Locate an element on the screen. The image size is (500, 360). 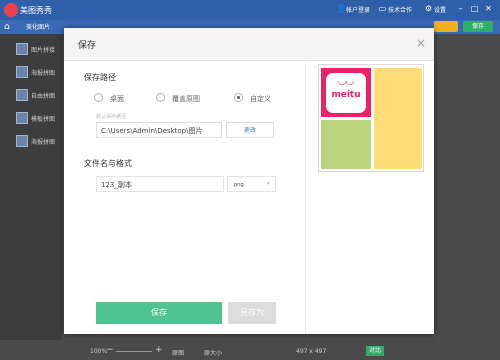
compare-button: 对比 is located at coordinates (375, 351).